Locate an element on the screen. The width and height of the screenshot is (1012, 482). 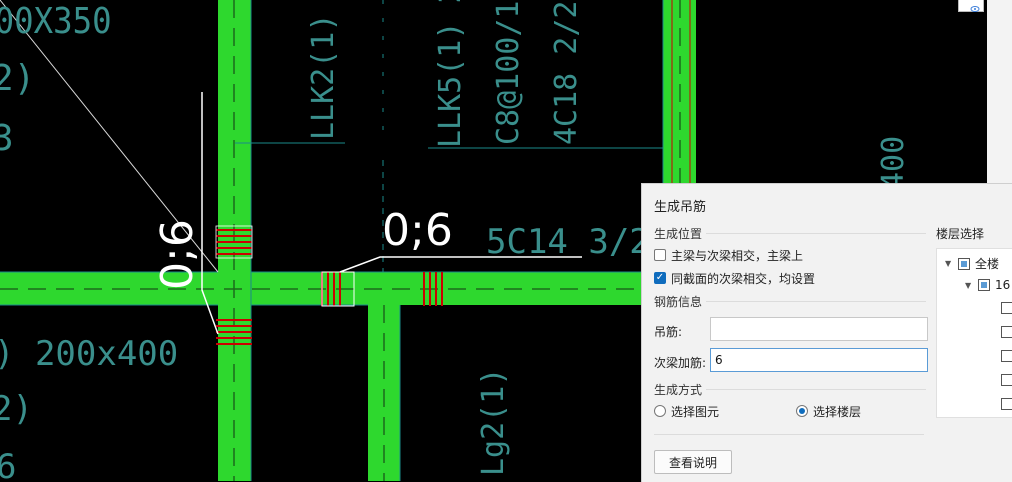
cad-label-llk5: LLK5(1) 2 is located at coordinates (450, 74).